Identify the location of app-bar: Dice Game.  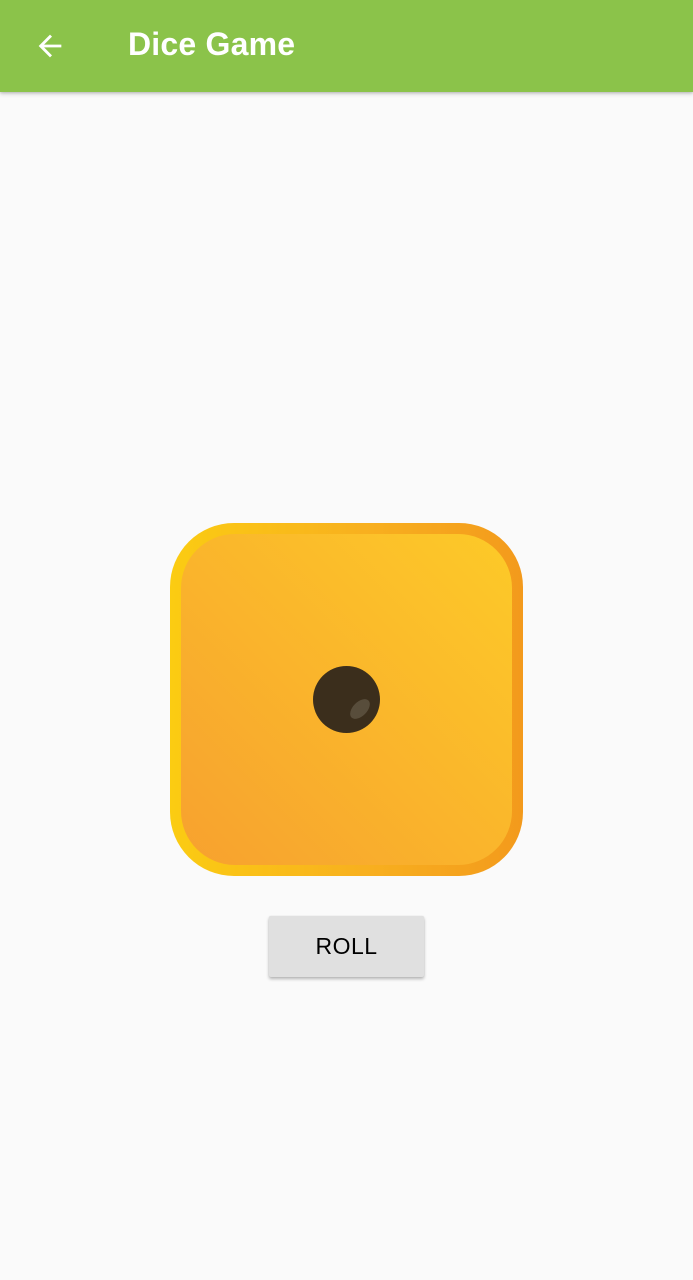
(346, 46).